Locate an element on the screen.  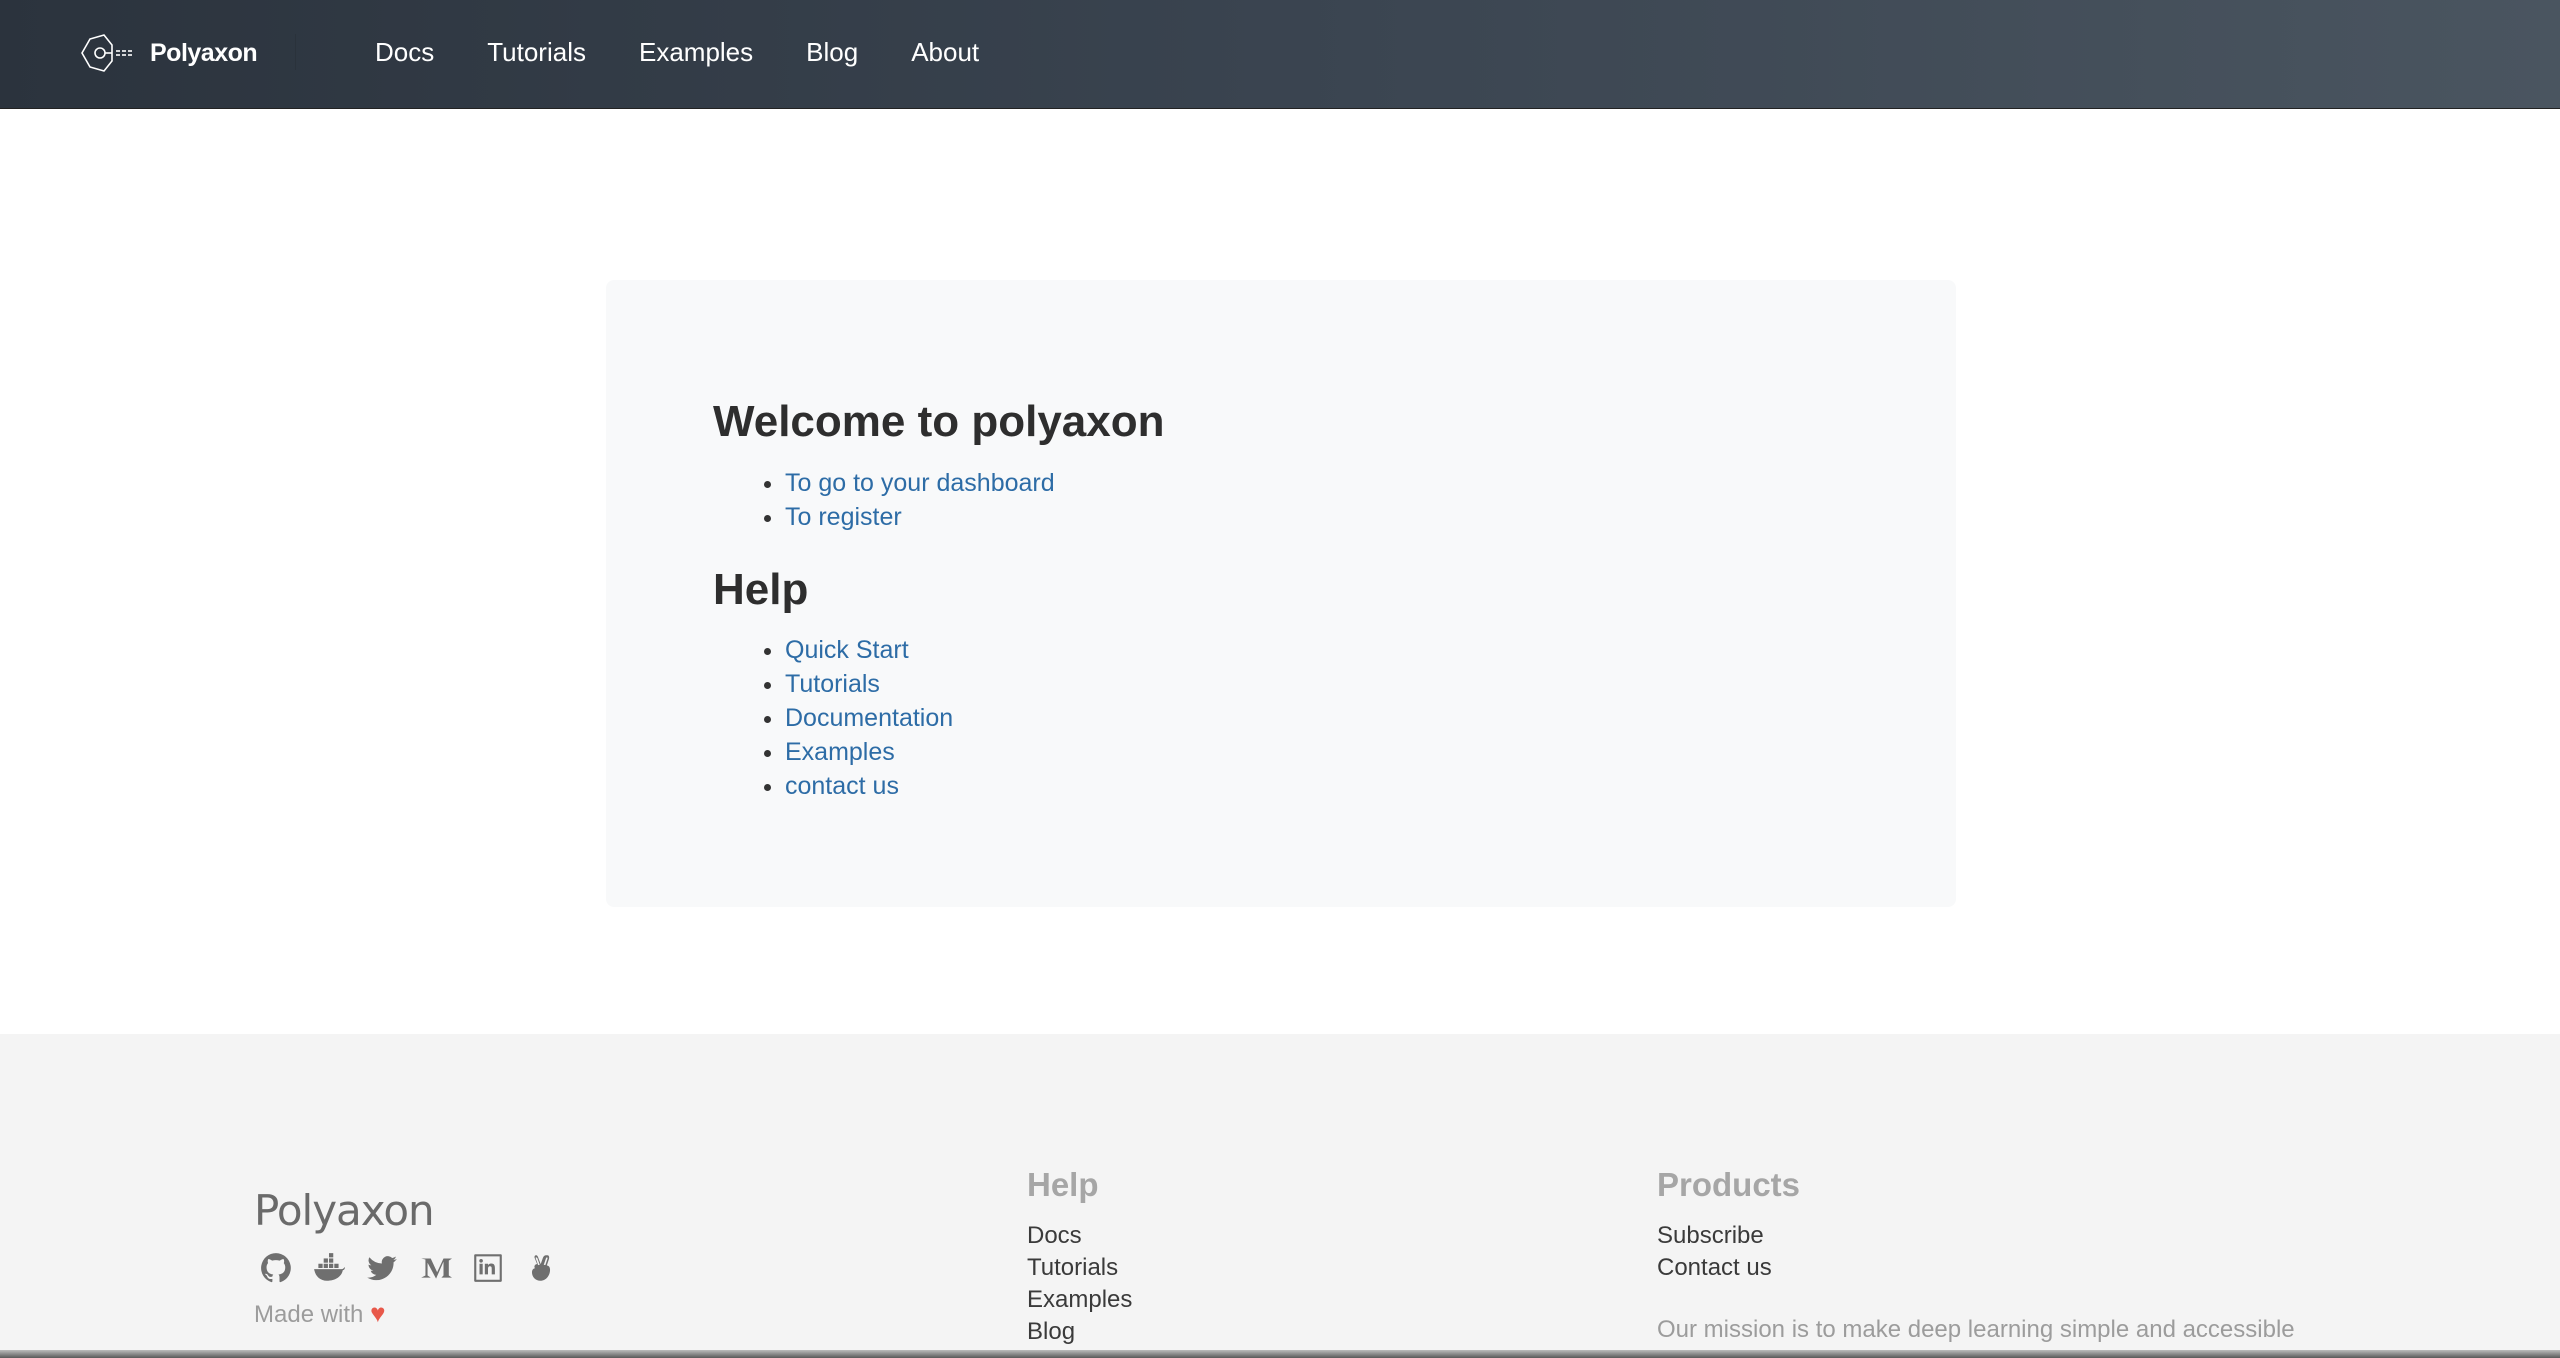
footer-help-column: Help Docs Tutorials Examples Blog is located at coordinates (1079, 1257).